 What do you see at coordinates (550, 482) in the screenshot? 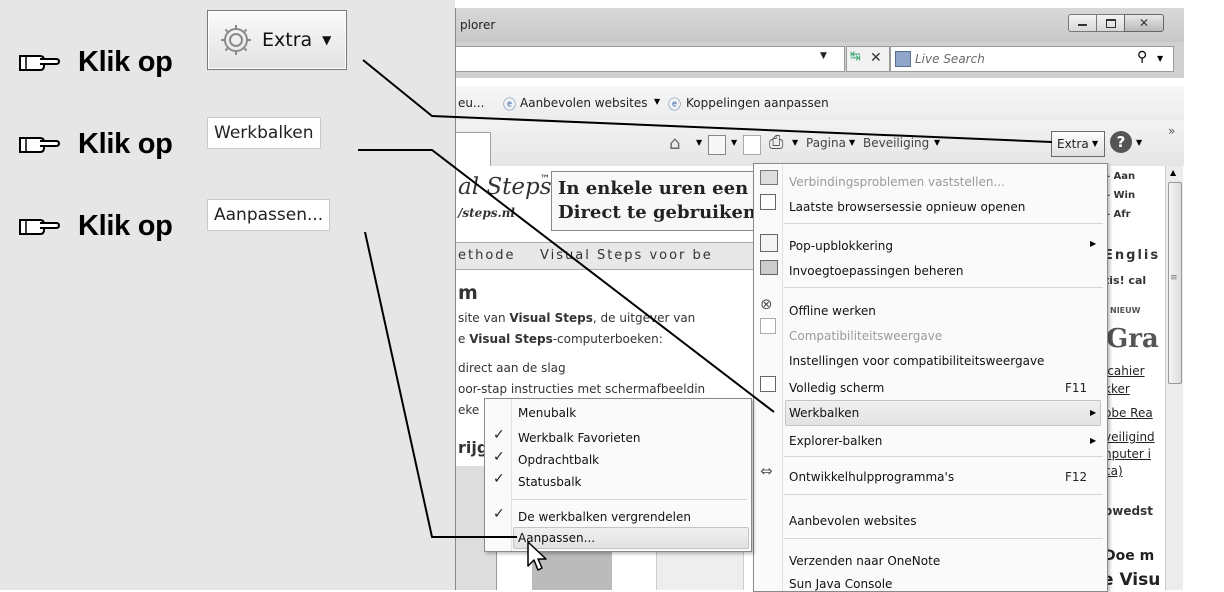
I see `submenu-item-status-bar: Statusbalk` at bounding box center [550, 482].